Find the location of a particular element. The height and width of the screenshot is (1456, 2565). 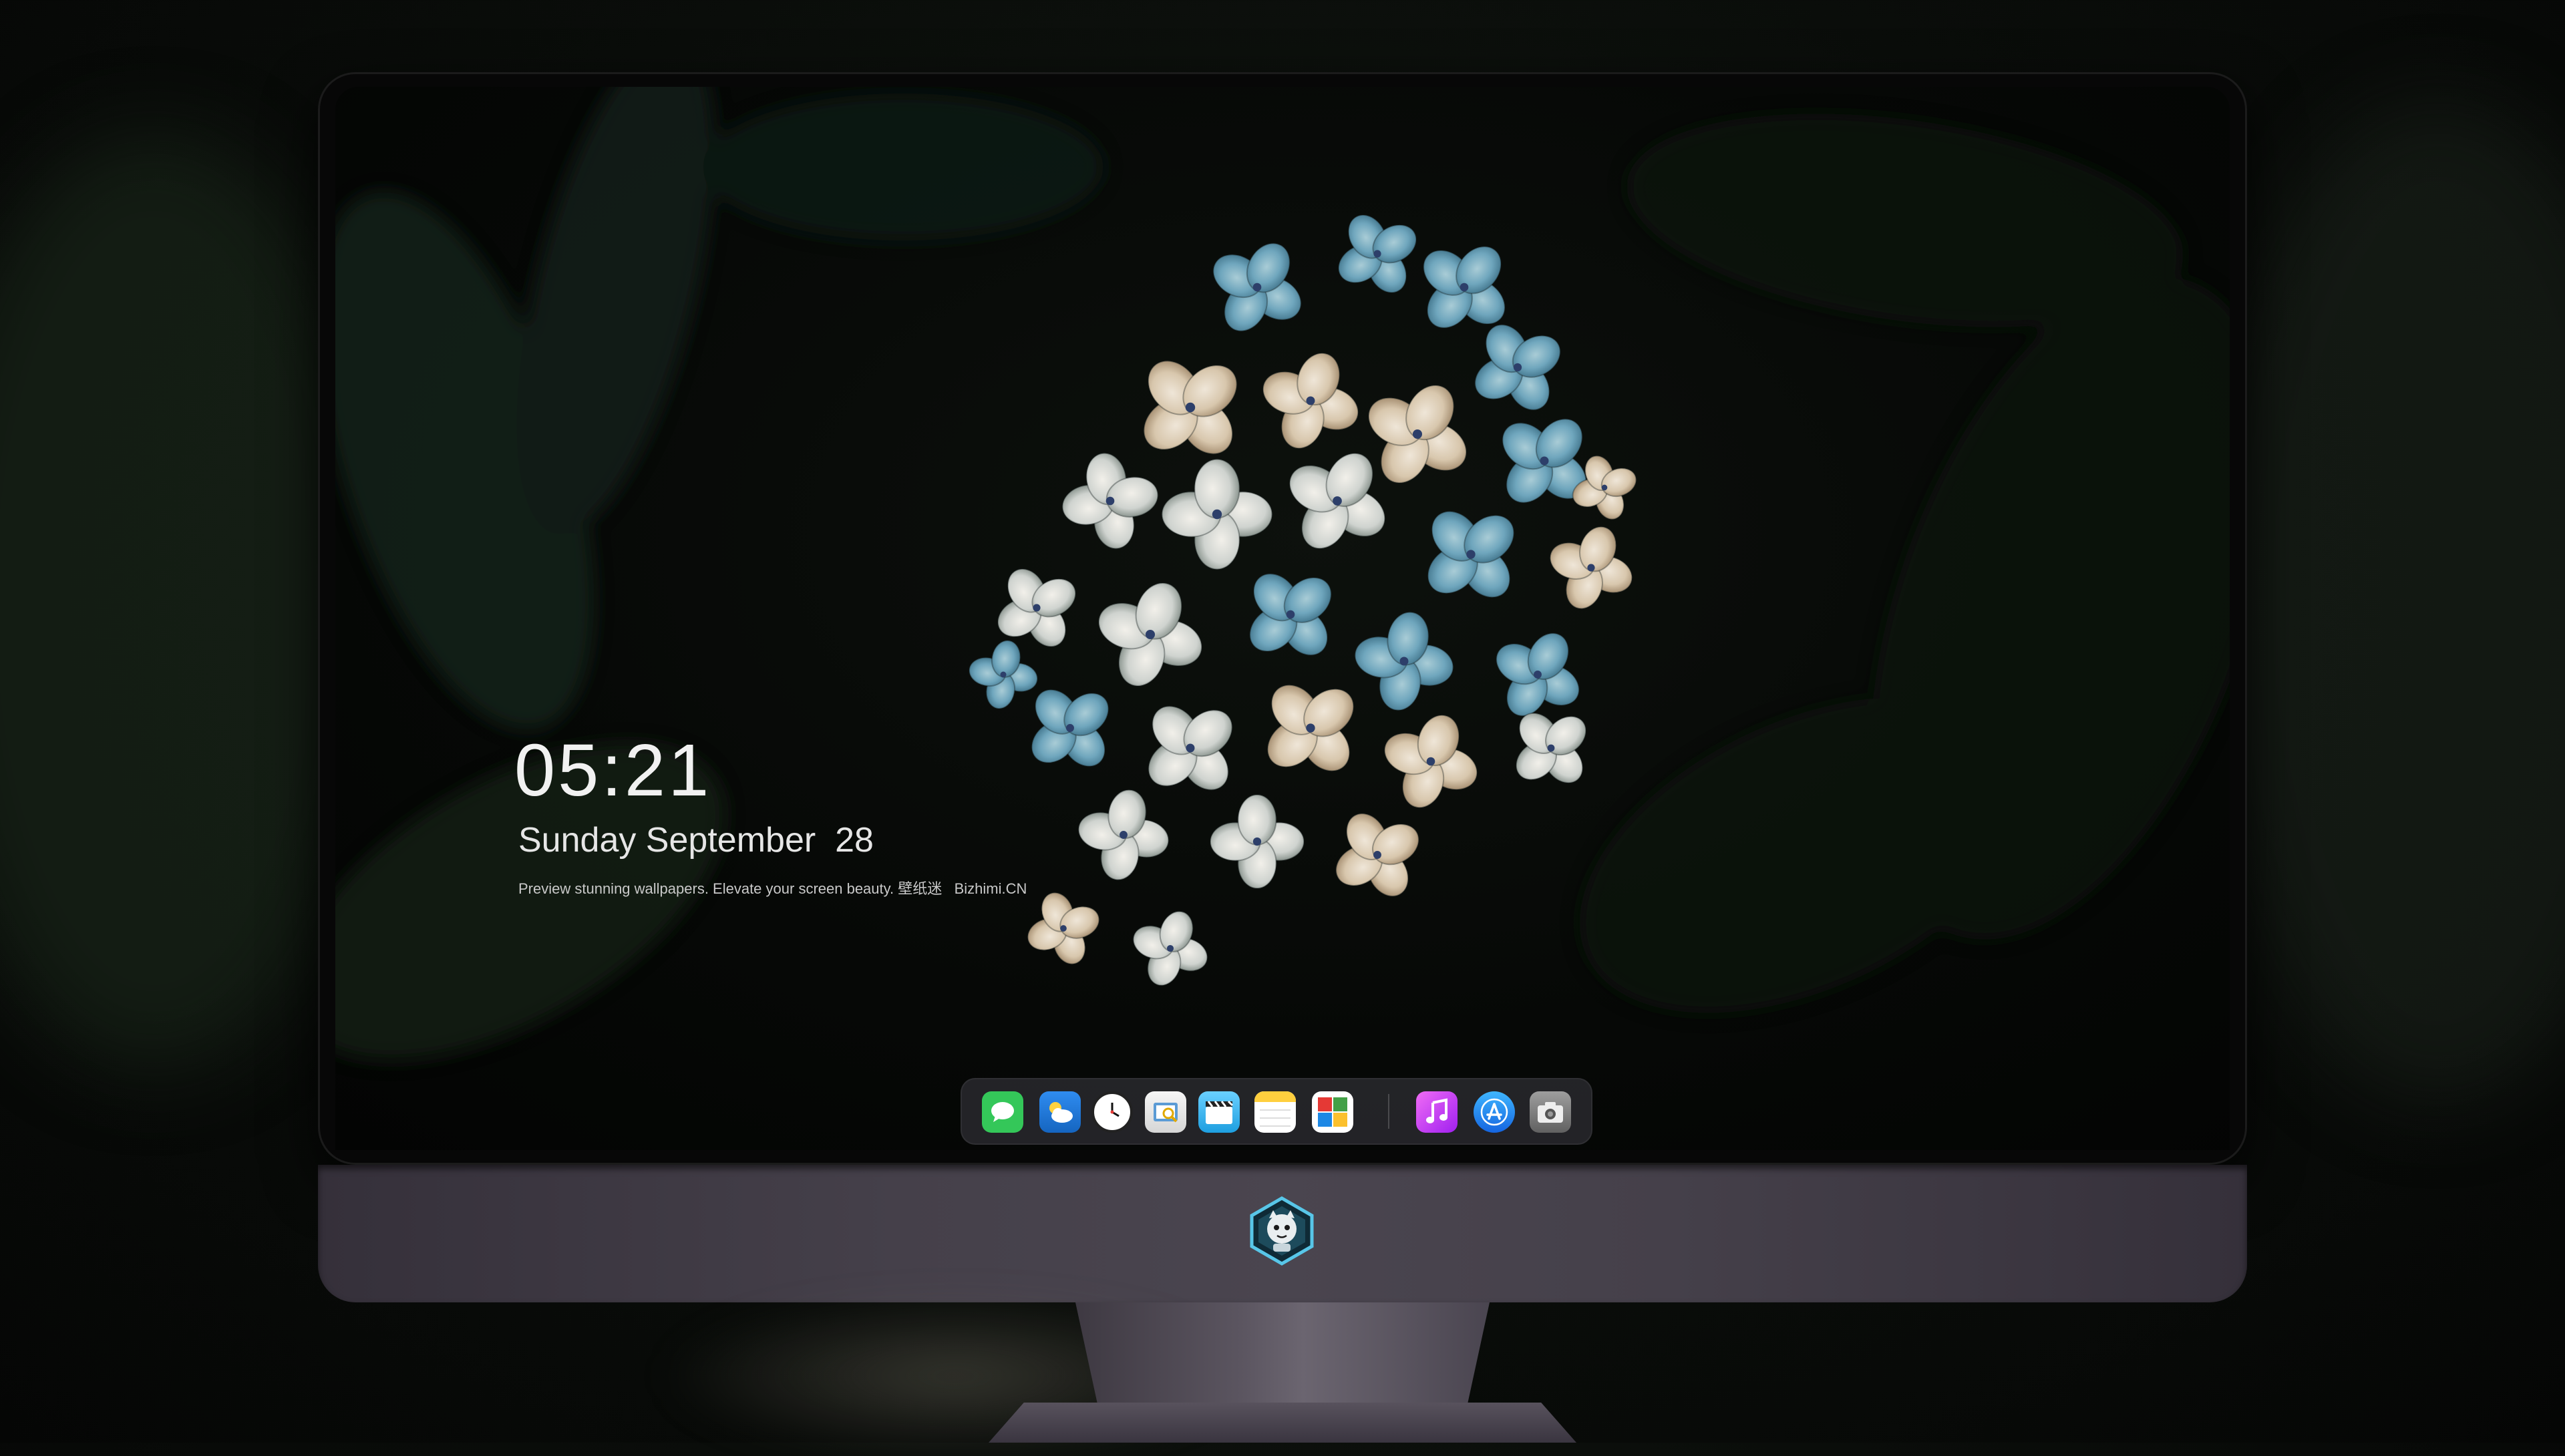

messages-icon is located at coordinates (1002, 1112).